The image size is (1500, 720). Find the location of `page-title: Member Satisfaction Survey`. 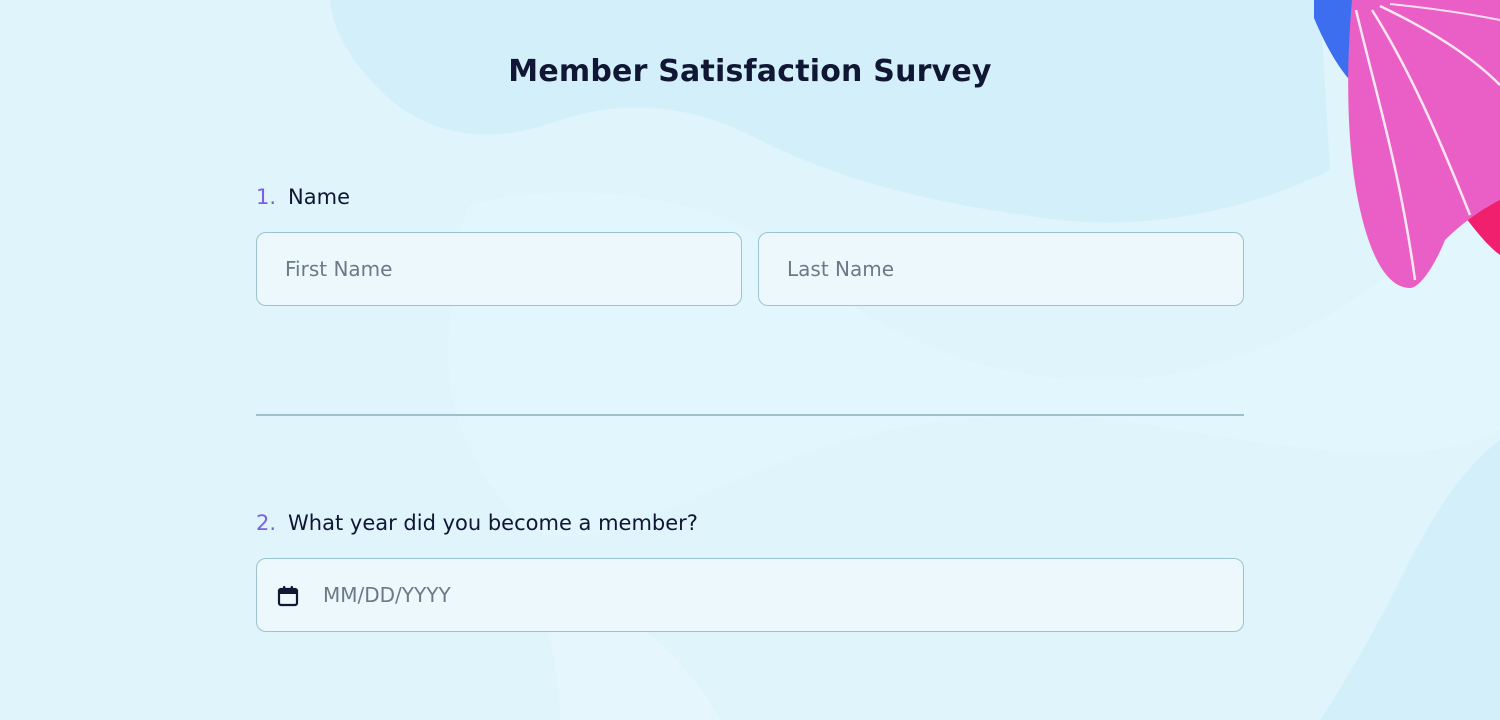

page-title: Member Satisfaction Survey is located at coordinates (750, 71).